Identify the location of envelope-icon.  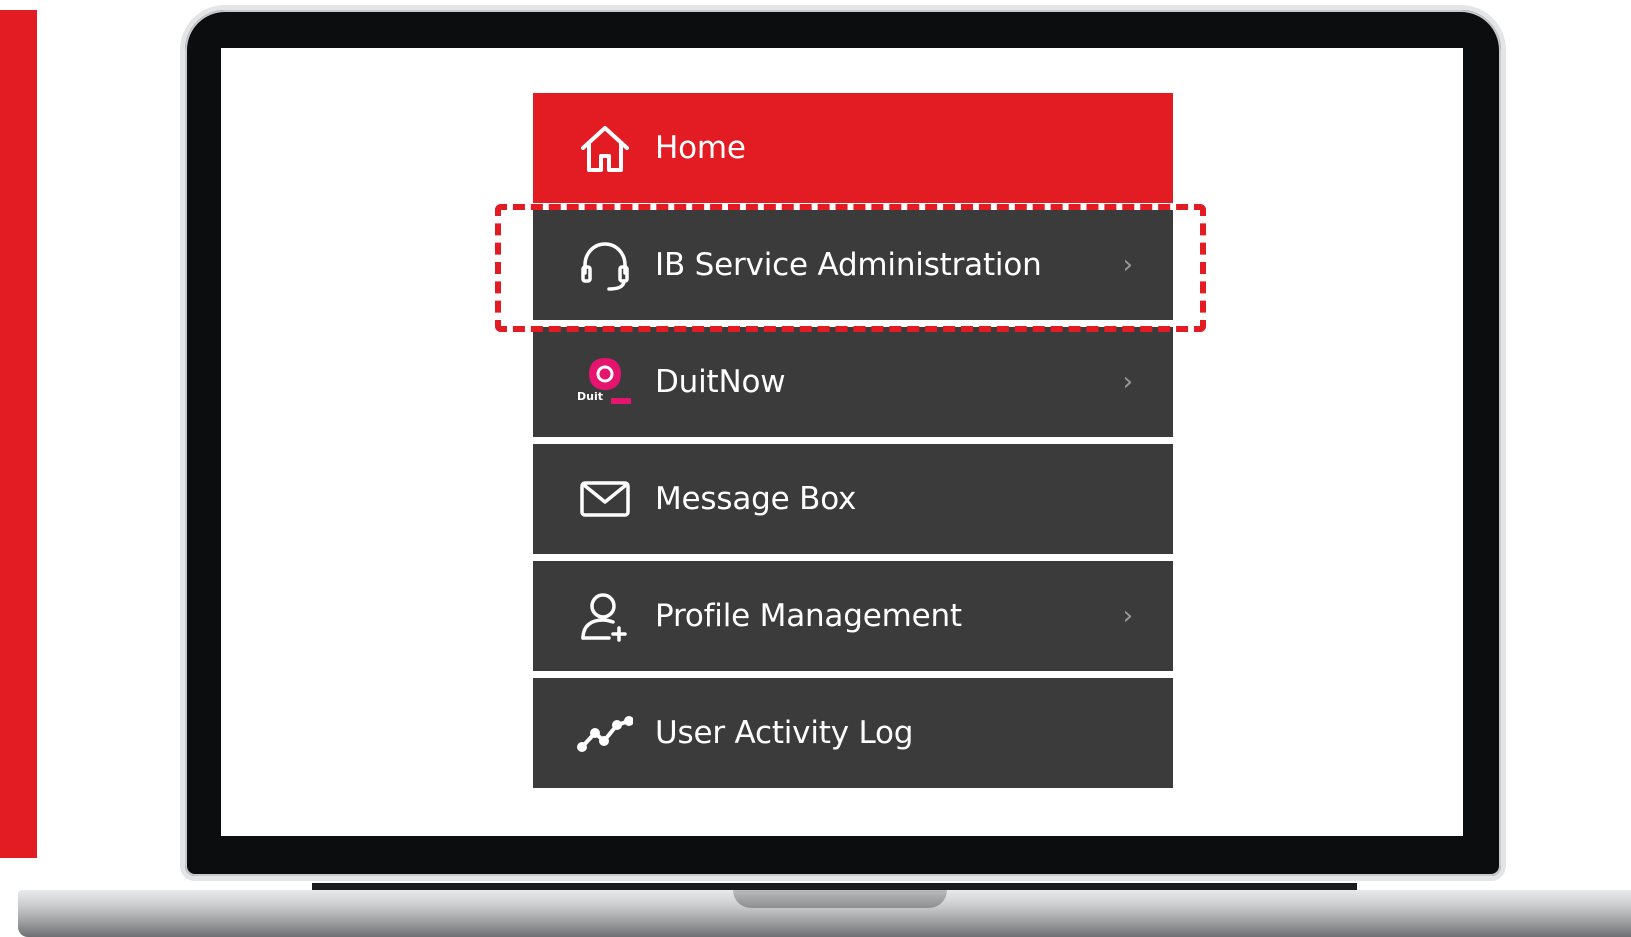
(605, 499).